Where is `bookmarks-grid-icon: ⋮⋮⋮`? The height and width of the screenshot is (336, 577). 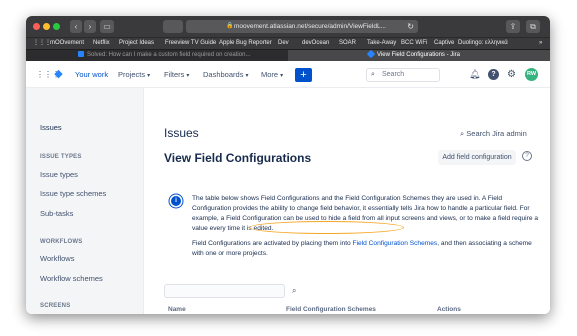 bookmarks-grid-icon: ⋮⋮⋮ is located at coordinates (42, 43).